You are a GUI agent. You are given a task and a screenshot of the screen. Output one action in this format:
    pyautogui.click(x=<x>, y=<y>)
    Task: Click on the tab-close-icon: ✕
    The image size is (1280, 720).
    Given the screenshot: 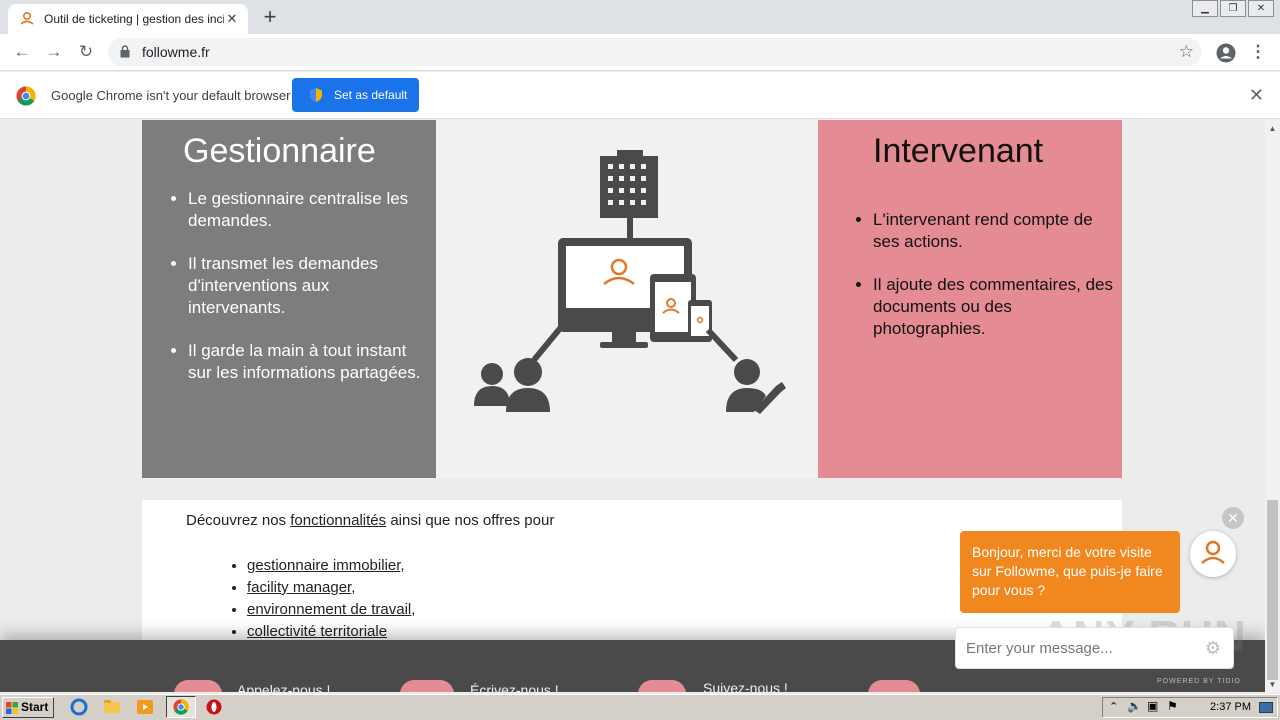 What is the action you would take?
    pyautogui.click(x=232, y=19)
    